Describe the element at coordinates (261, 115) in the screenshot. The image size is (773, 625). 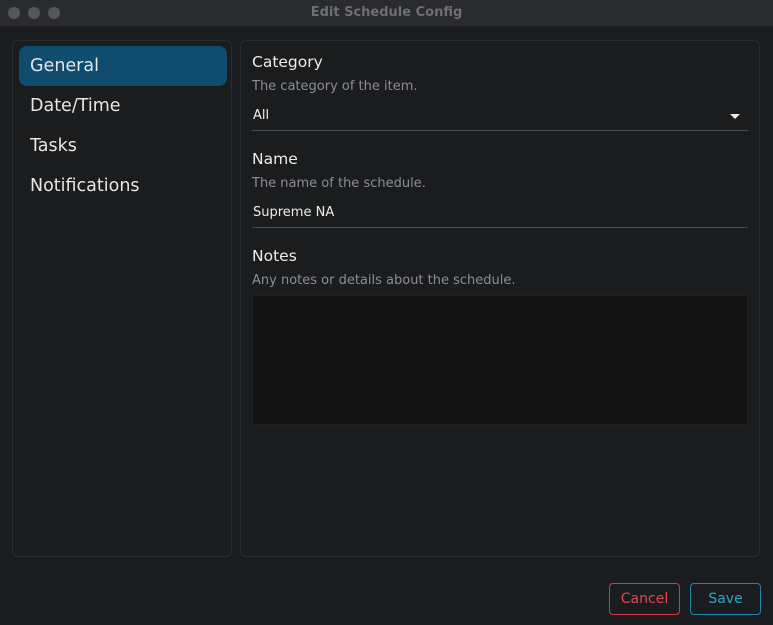
I see `category-select-value: All` at that location.